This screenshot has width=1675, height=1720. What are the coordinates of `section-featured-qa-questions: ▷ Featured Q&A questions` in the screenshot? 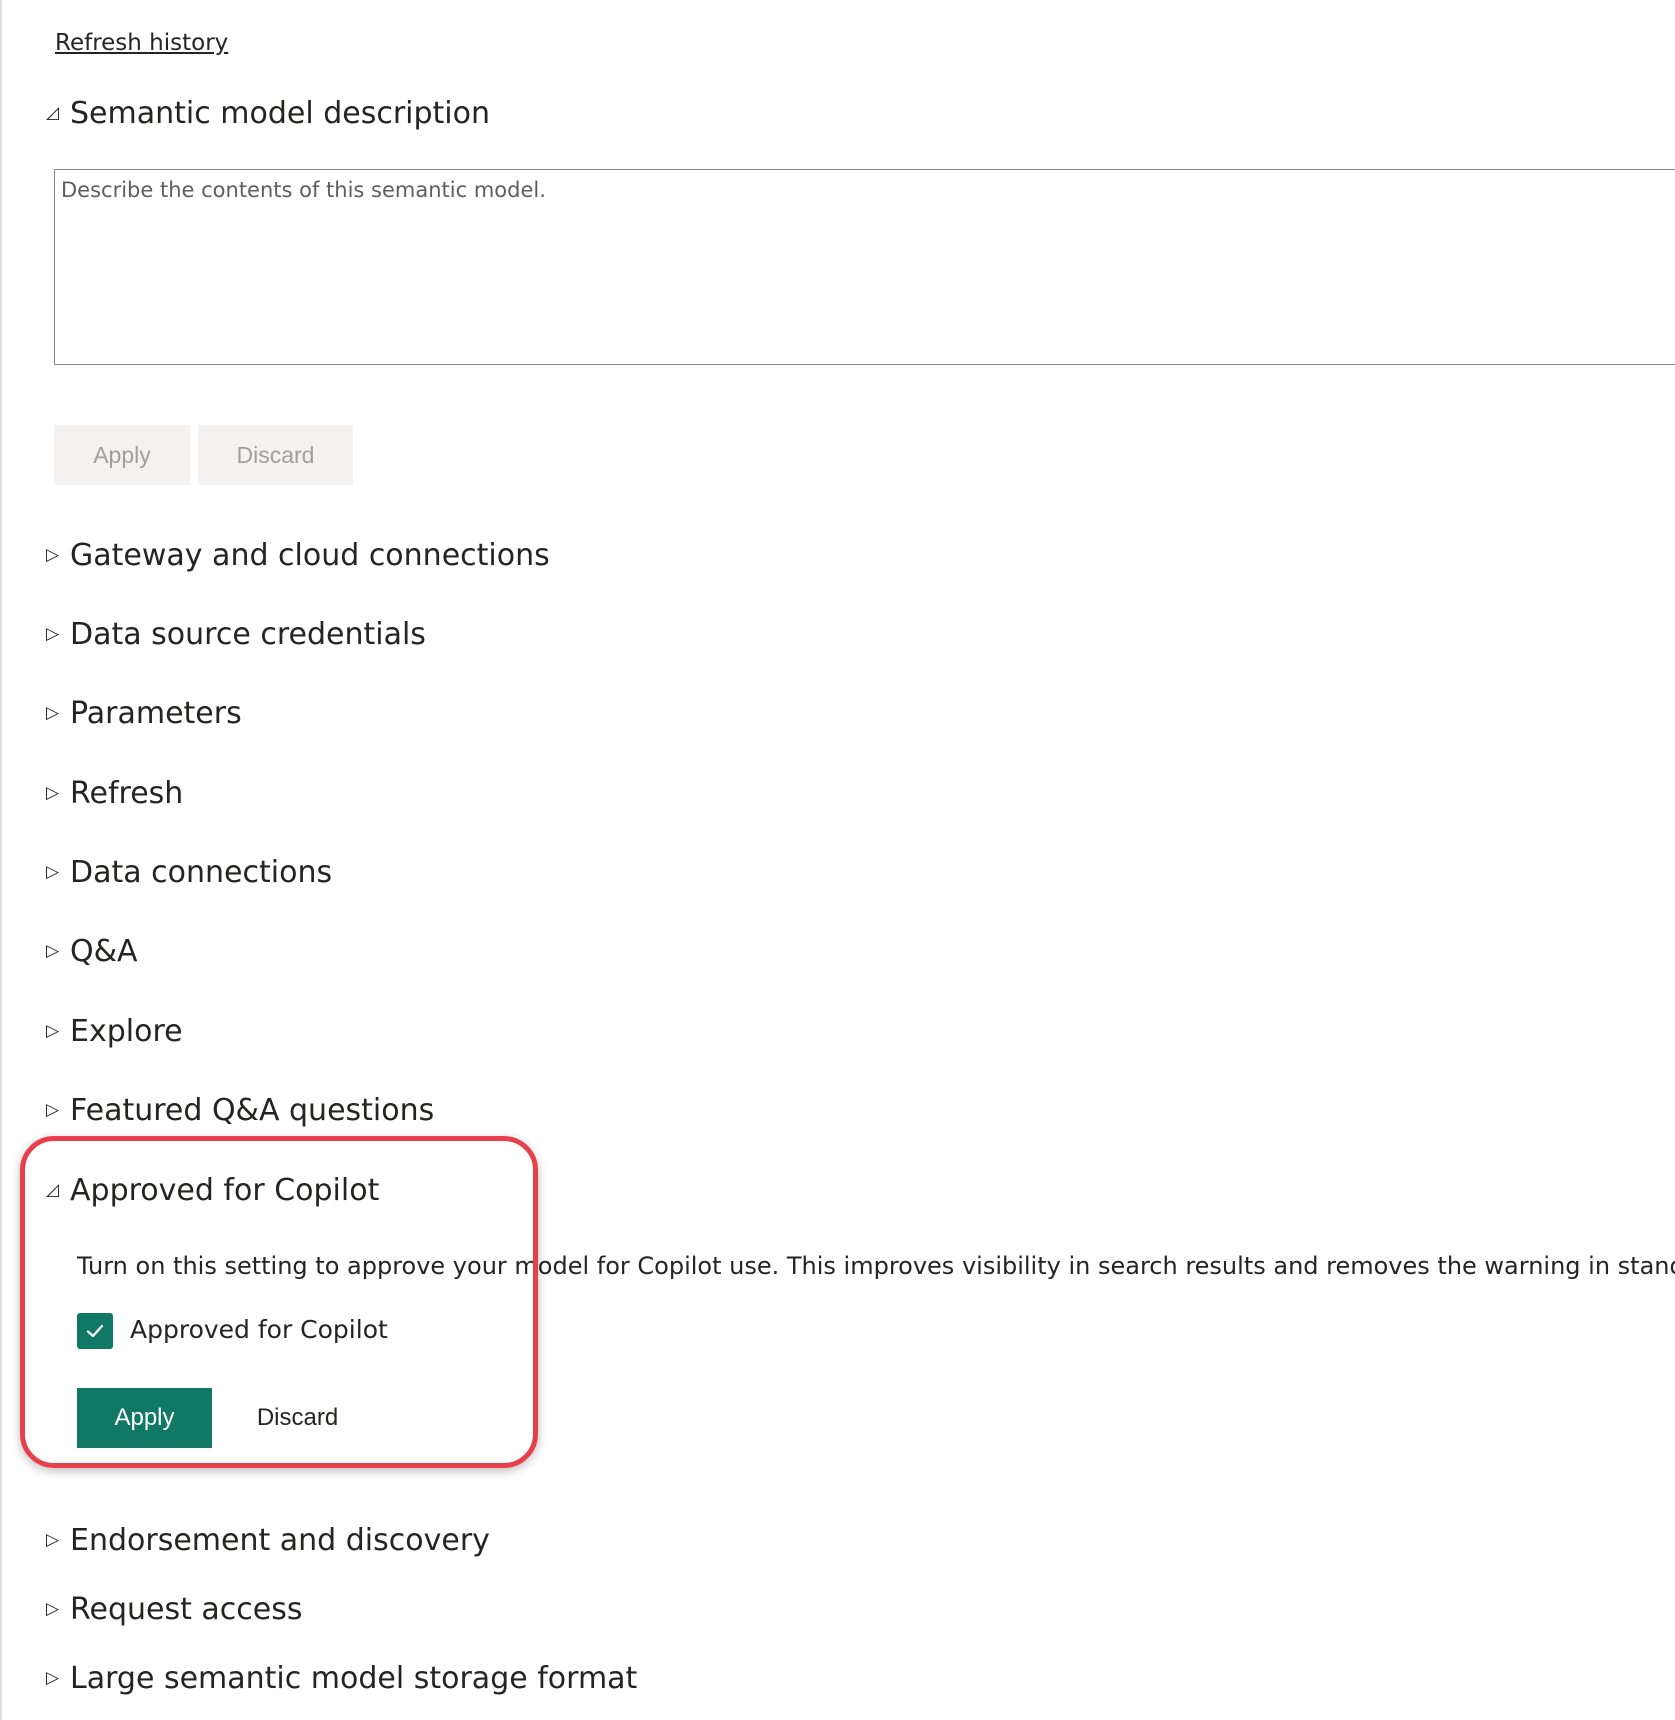 It's located at (240, 1110).